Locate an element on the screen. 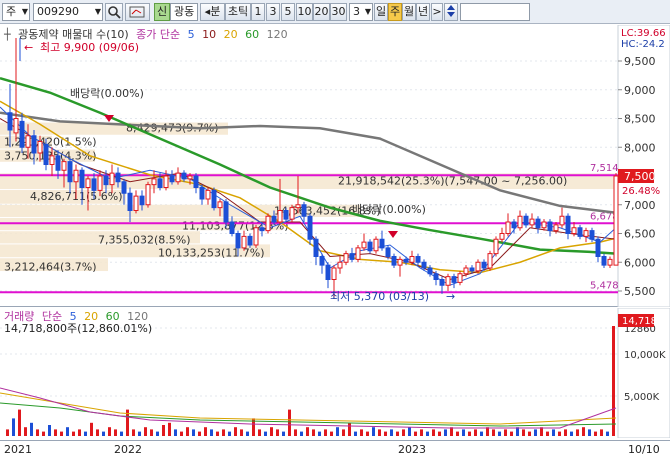 The image size is (670, 459). legend-marker-icon: ┼ is located at coordinates (7, 34).